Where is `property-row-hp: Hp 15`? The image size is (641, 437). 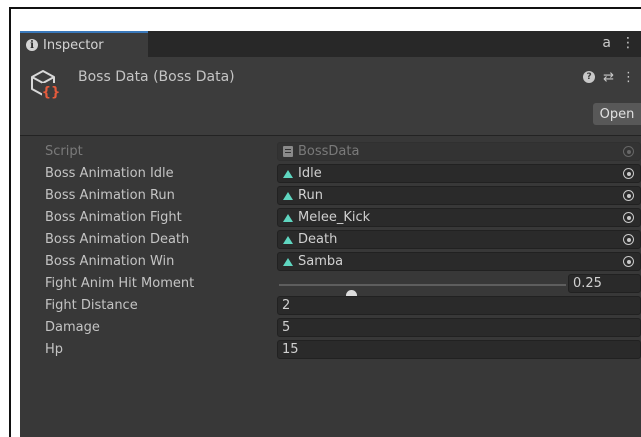 property-row-hp: Hp 15 is located at coordinates (330, 350).